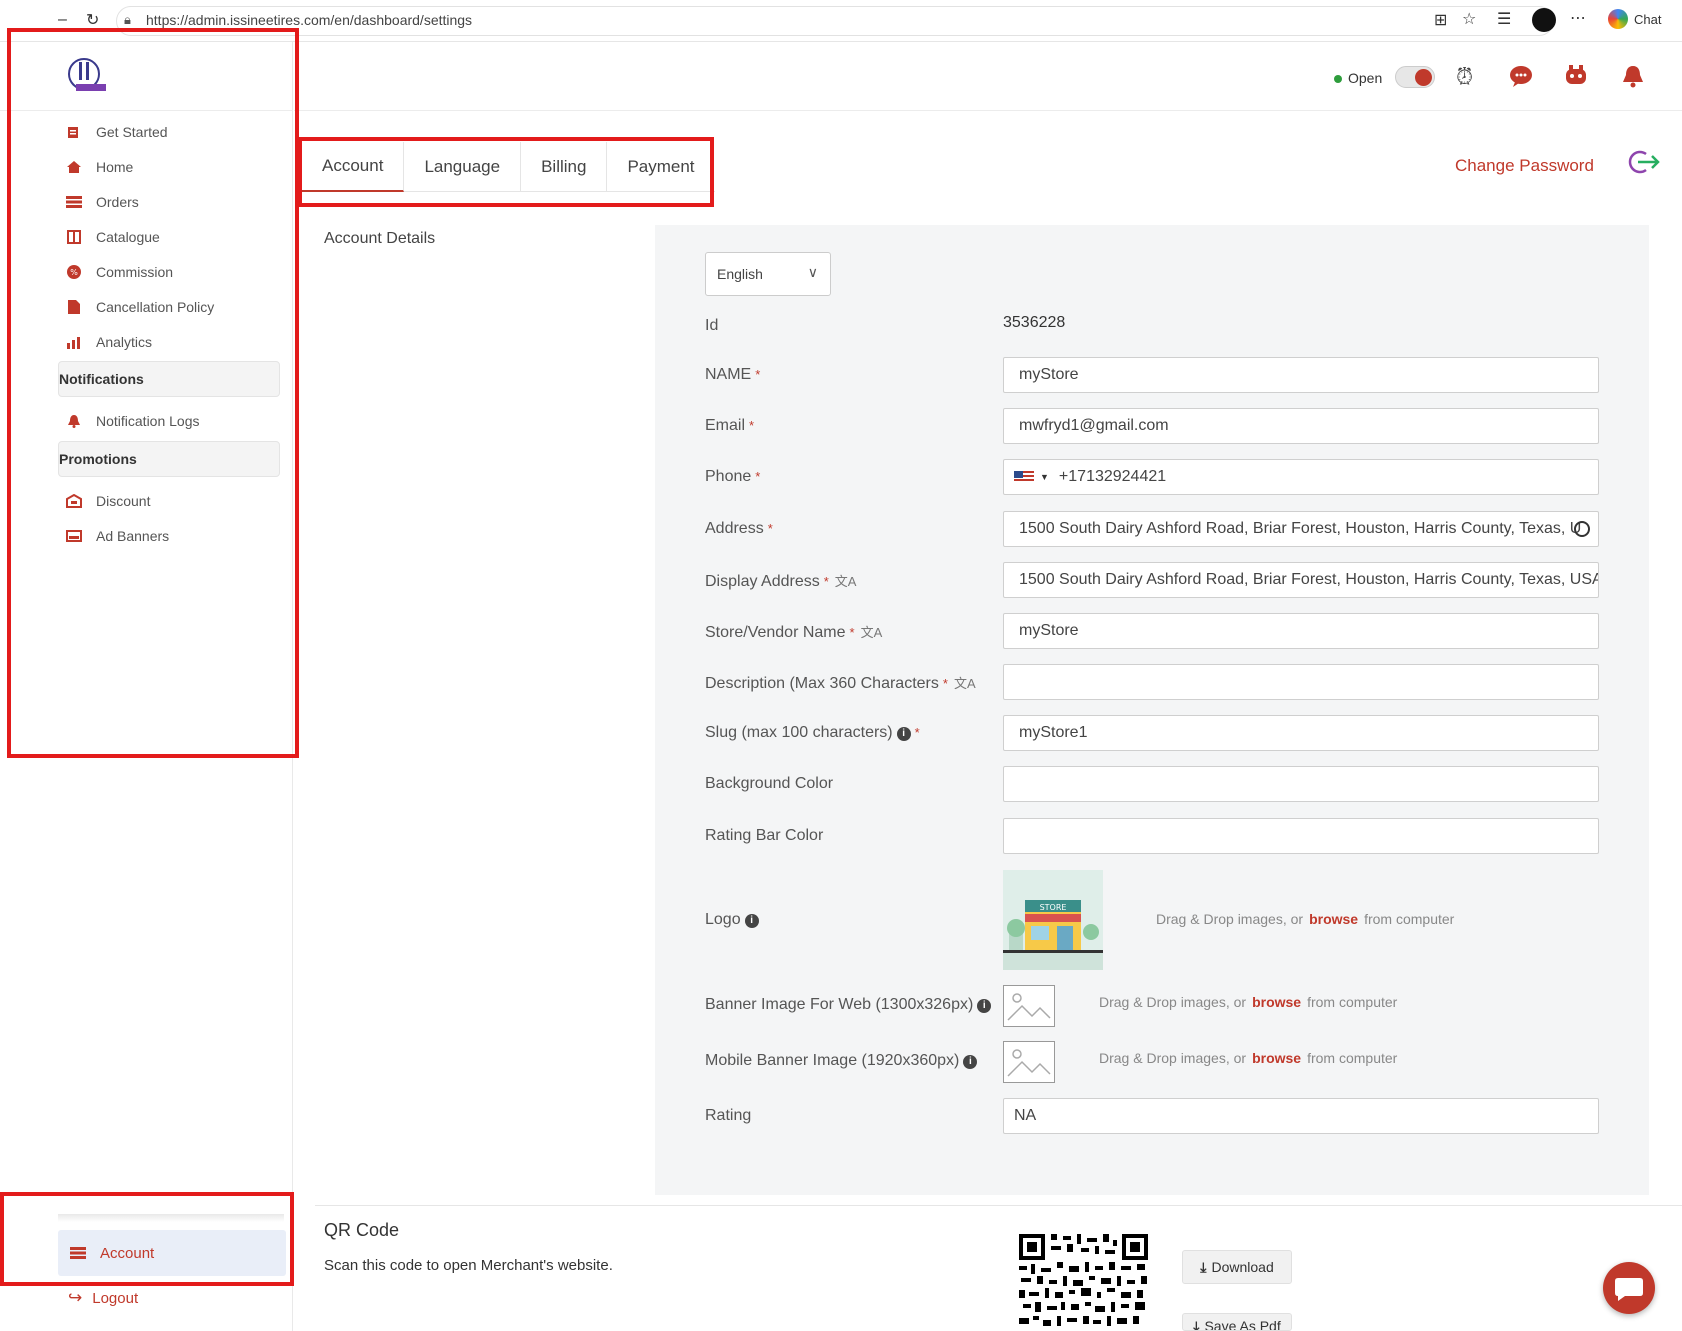 The image size is (1682, 1331). Describe the element at coordinates (730, 425) in the screenshot. I see `email-label: Email *` at that location.